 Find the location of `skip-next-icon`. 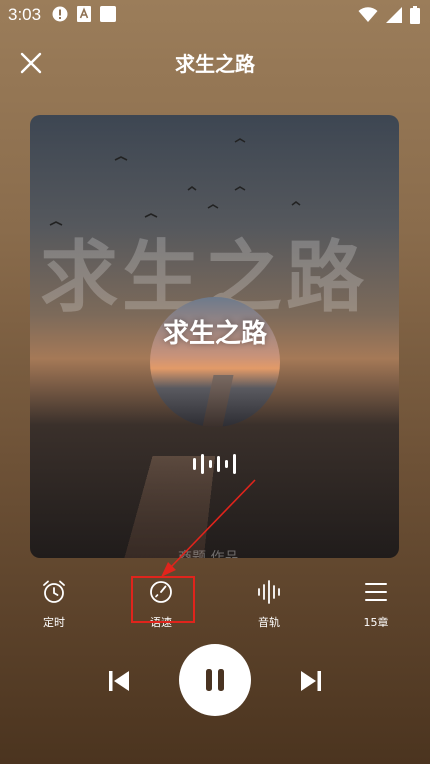

skip-next-icon is located at coordinates (311, 681).